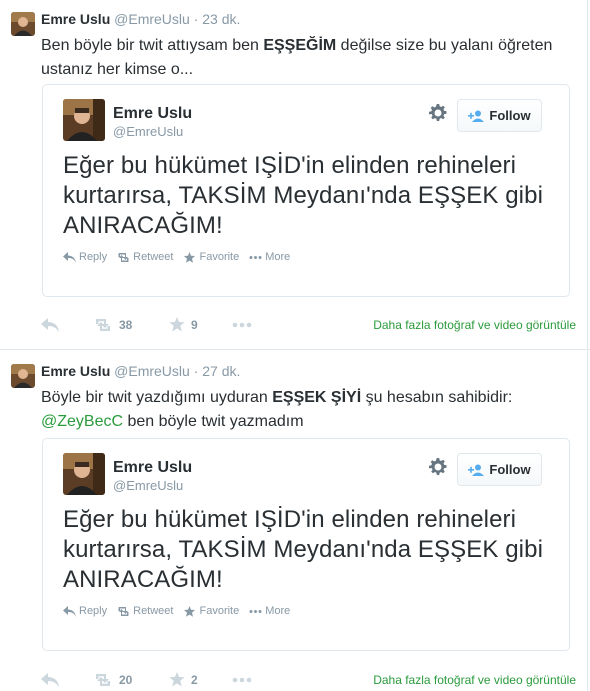  Describe the element at coordinates (213, 421) in the screenshot. I see `tweet-text-part: ben böyle twit yazmadım` at that location.